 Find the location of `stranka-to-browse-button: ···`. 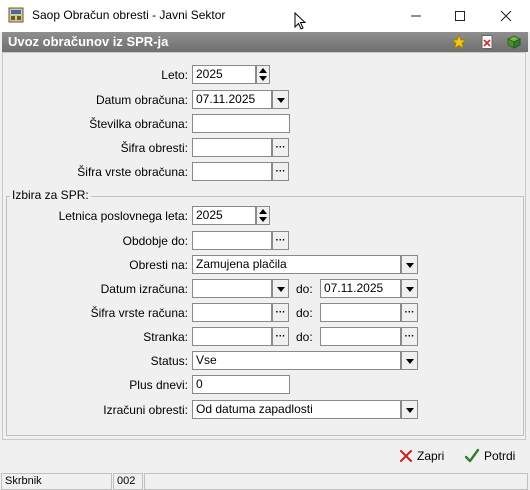

stranka-to-browse-button: ··· is located at coordinates (409, 336).